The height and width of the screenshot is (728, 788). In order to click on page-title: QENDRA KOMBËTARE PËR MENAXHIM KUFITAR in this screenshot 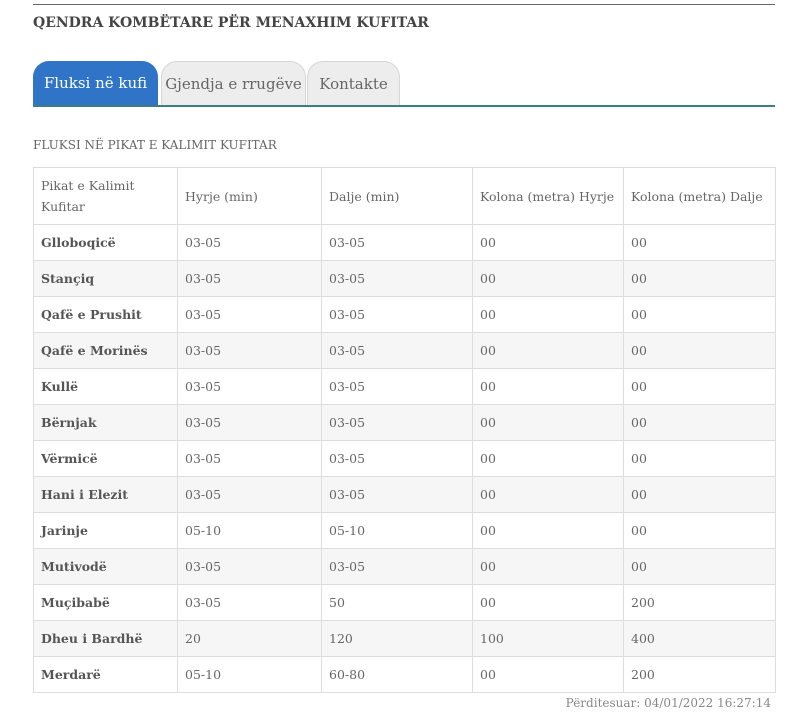, I will do `click(231, 23)`.